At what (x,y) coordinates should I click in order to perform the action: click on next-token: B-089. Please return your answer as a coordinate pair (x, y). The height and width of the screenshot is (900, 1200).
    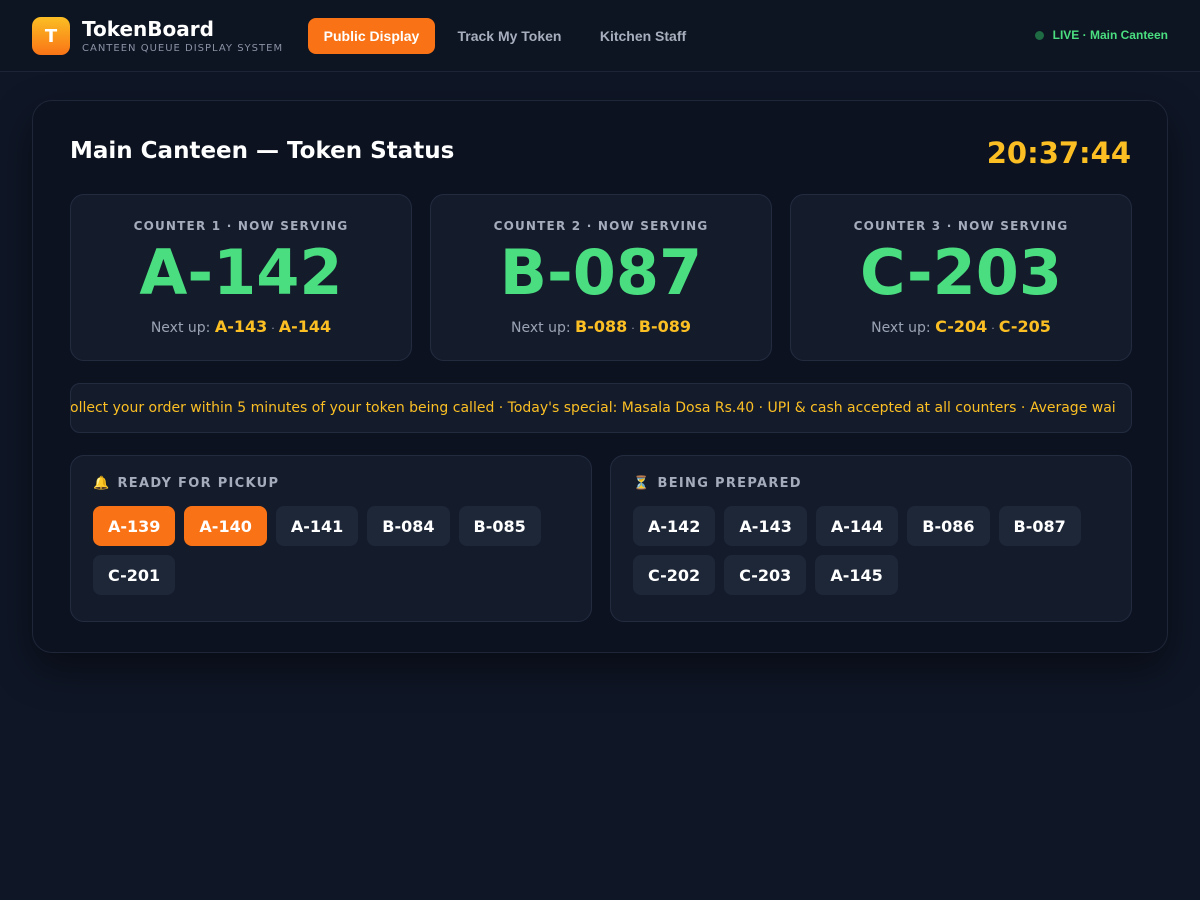
    Looking at the image, I should click on (664, 326).